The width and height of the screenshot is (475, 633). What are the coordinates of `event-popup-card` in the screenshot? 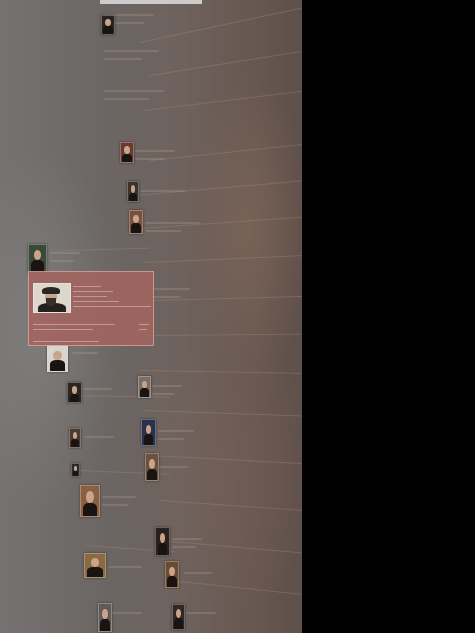 It's located at (91, 308).